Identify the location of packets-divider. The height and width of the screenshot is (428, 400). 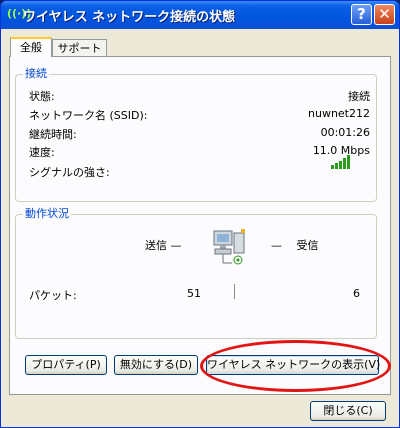
(234, 291).